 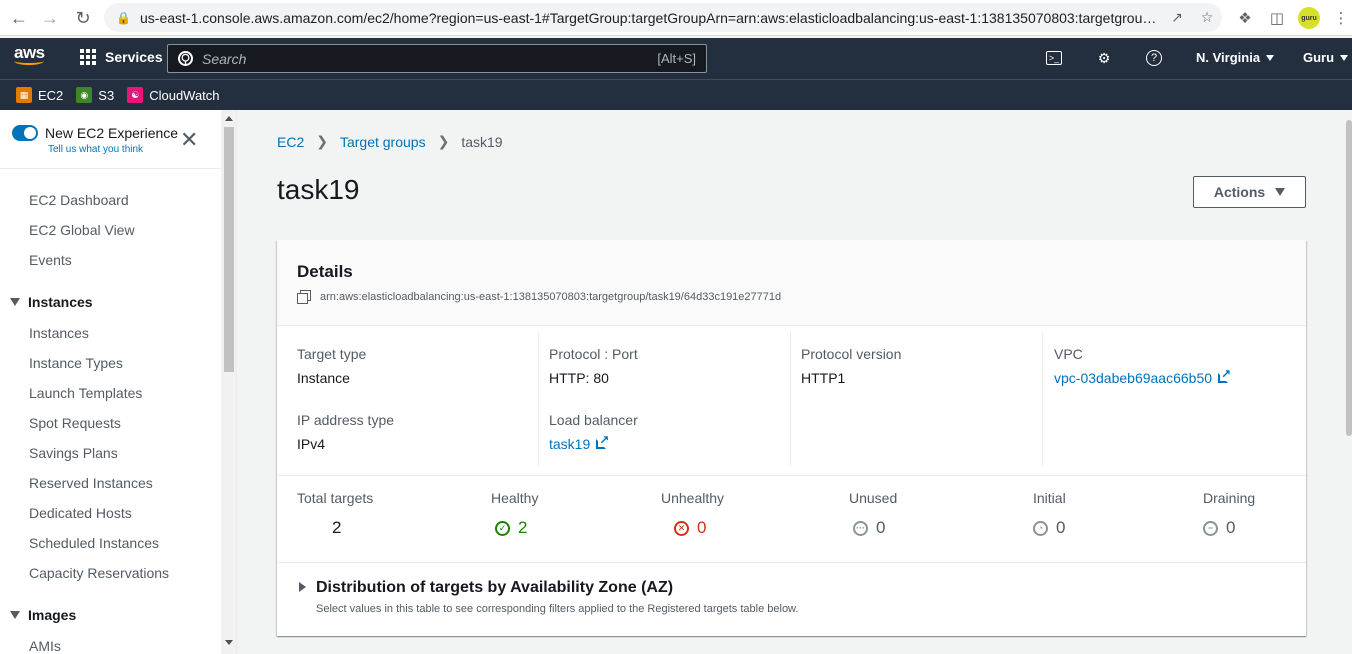 I want to click on ip-type-value: IPv4, so click(x=311, y=444).